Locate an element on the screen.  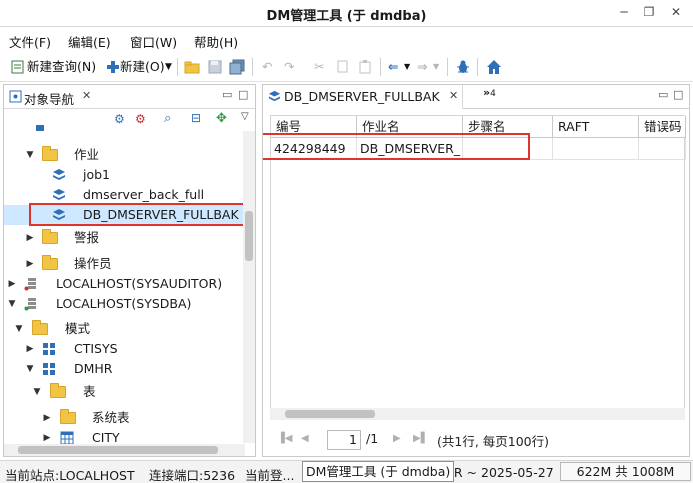
tree-node-dmhr: ▼ DMHR is located at coordinates (124, 369).